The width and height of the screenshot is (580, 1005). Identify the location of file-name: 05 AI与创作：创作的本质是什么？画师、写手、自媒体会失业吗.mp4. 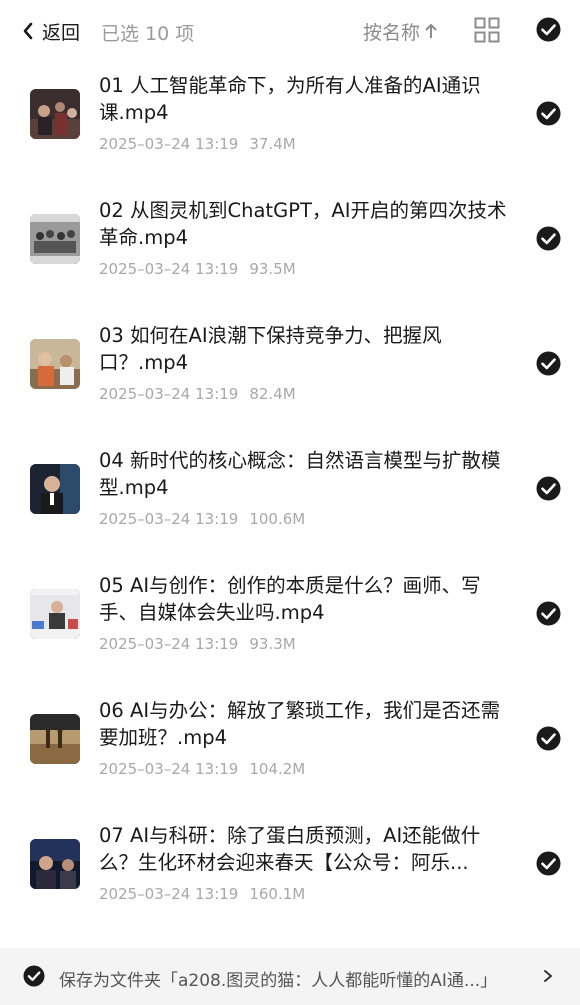
(290, 599).